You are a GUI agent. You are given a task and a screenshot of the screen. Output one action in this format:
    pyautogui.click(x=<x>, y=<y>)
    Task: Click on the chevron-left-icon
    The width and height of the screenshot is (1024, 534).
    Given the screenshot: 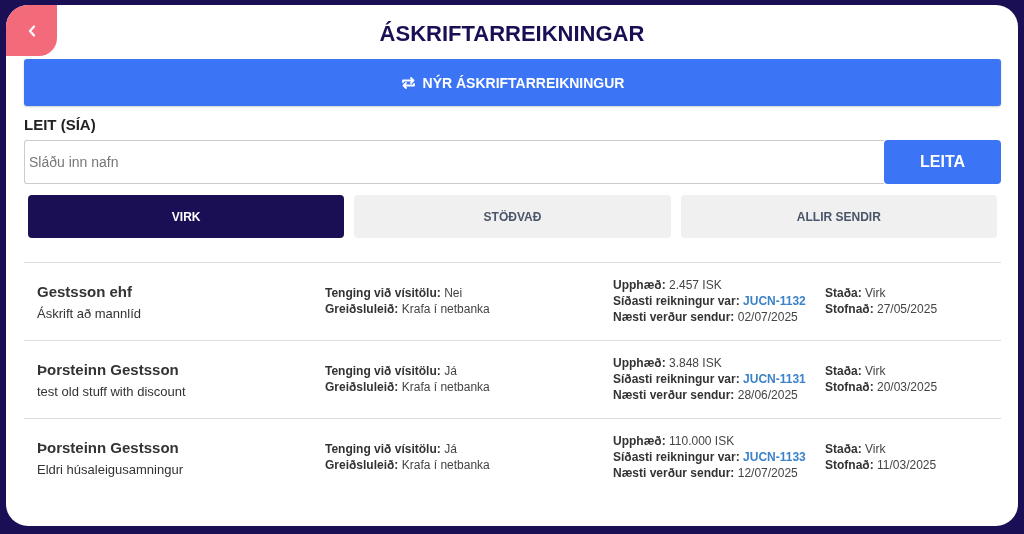 What is the action you would take?
    pyautogui.click(x=31, y=30)
    